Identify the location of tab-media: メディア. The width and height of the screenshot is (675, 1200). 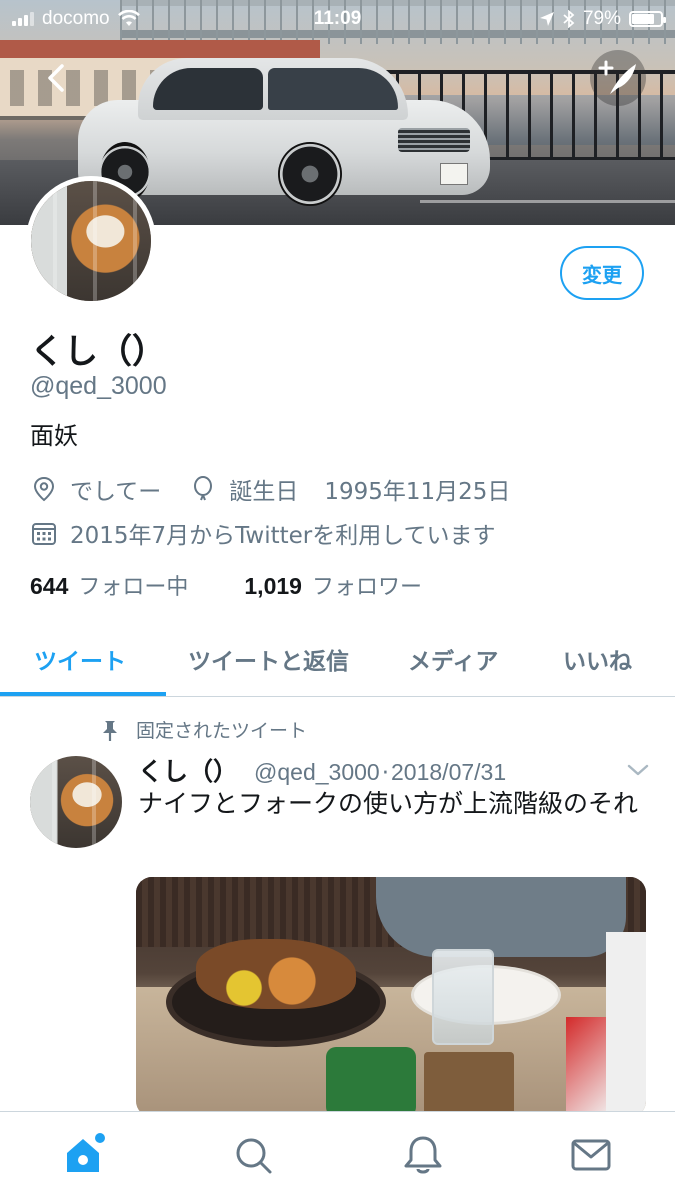
(453, 659).